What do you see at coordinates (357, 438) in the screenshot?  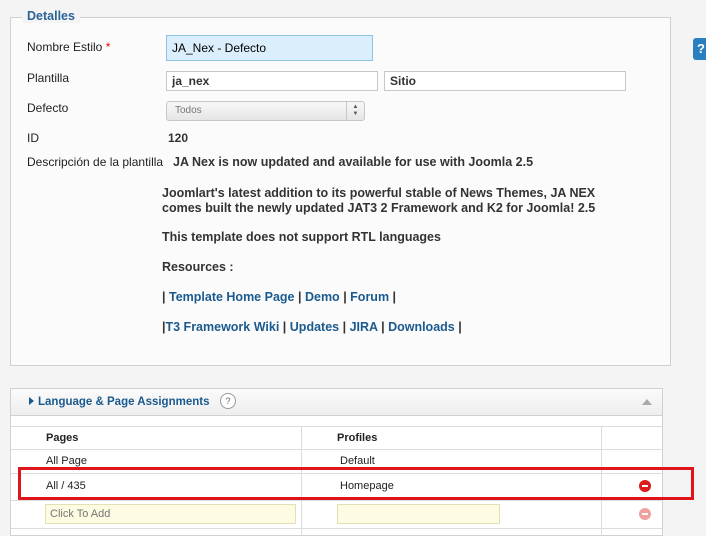 I see `column-profiles: Profiles` at bounding box center [357, 438].